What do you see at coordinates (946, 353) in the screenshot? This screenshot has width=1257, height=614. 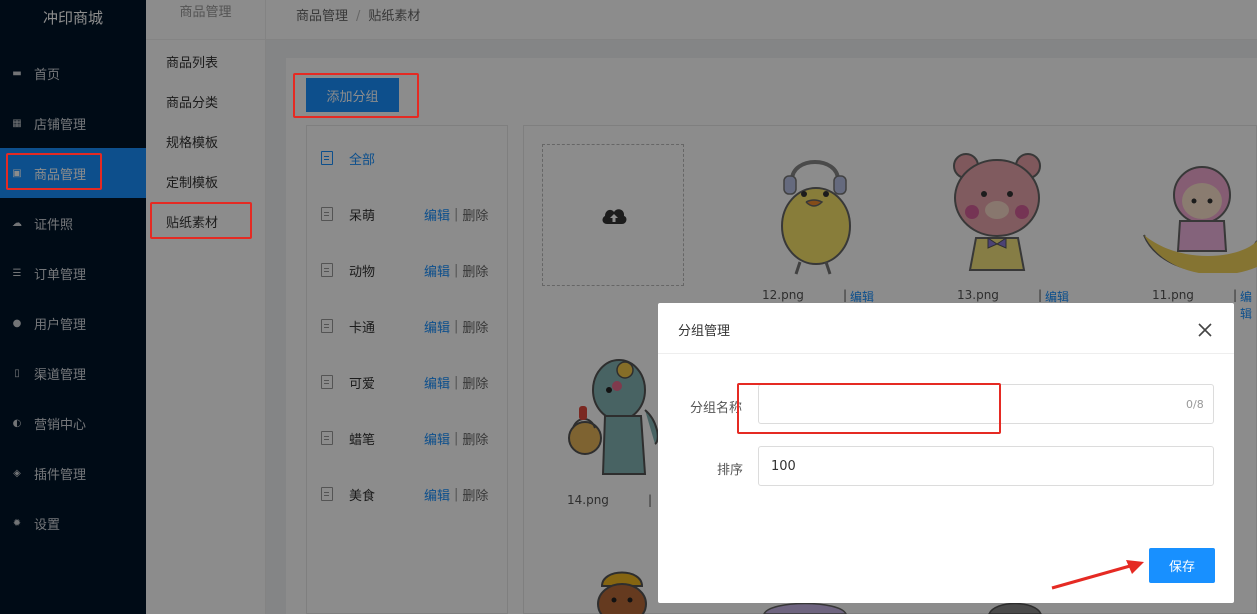 I see `dialog-divider` at bounding box center [946, 353].